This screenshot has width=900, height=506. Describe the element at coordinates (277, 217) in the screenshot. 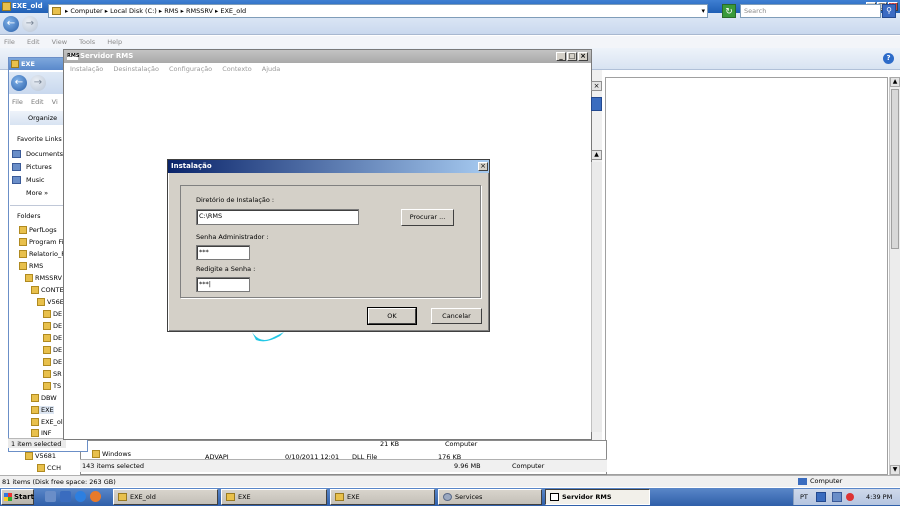

I see `install-dir-input: C:\RMS` at that location.